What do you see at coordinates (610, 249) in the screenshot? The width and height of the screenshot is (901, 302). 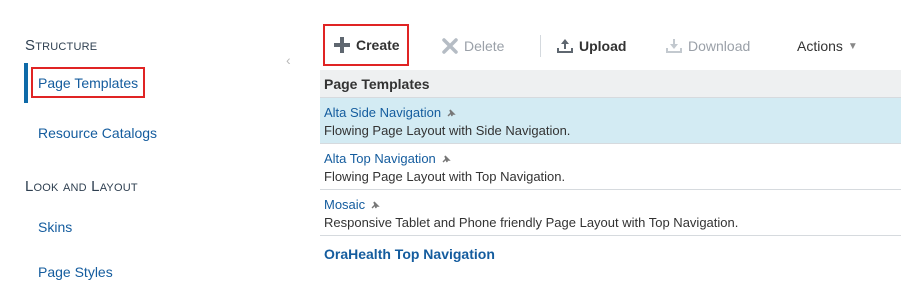 I see `table-row-orahealth: OraHealth Top Navigation` at bounding box center [610, 249].